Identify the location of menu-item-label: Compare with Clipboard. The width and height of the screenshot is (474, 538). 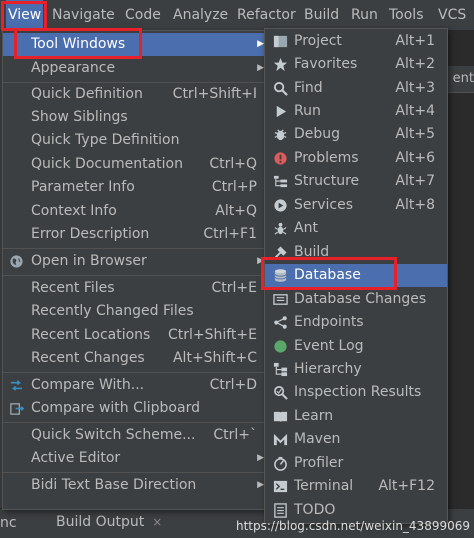
(115, 408).